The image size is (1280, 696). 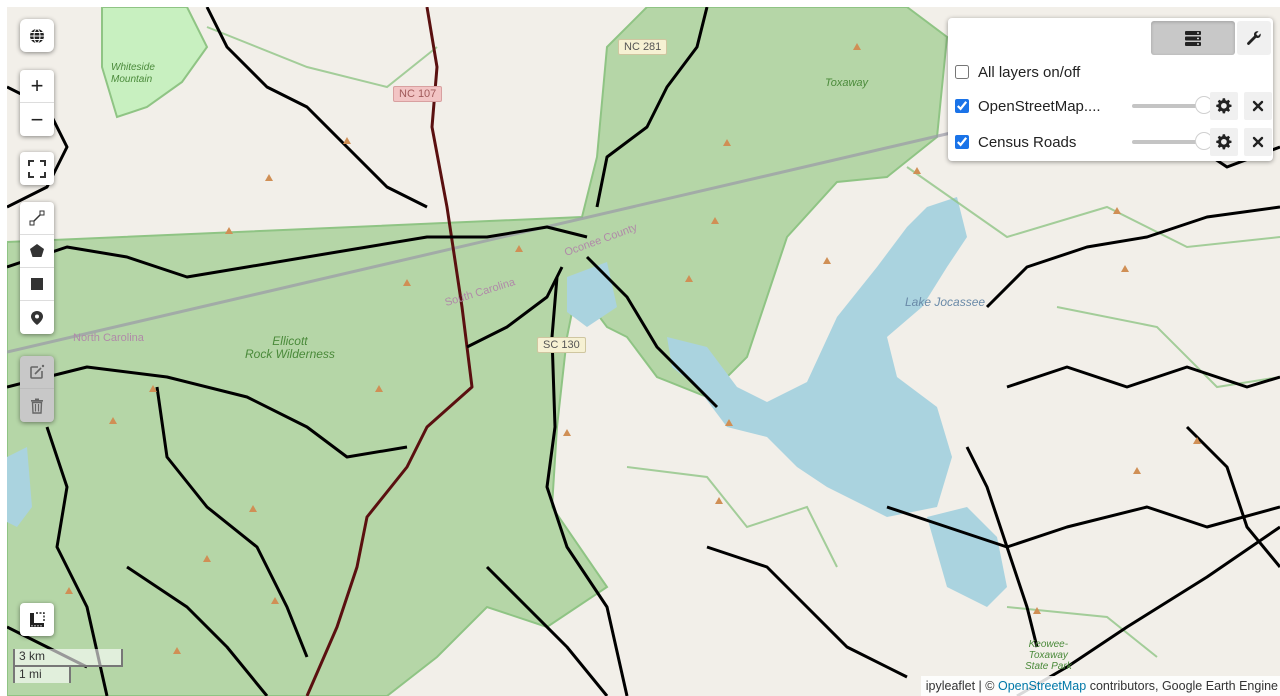 What do you see at coordinates (1029, 72) in the screenshot?
I see `all-layers-label: All layers on/off` at bounding box center [1029, 72].